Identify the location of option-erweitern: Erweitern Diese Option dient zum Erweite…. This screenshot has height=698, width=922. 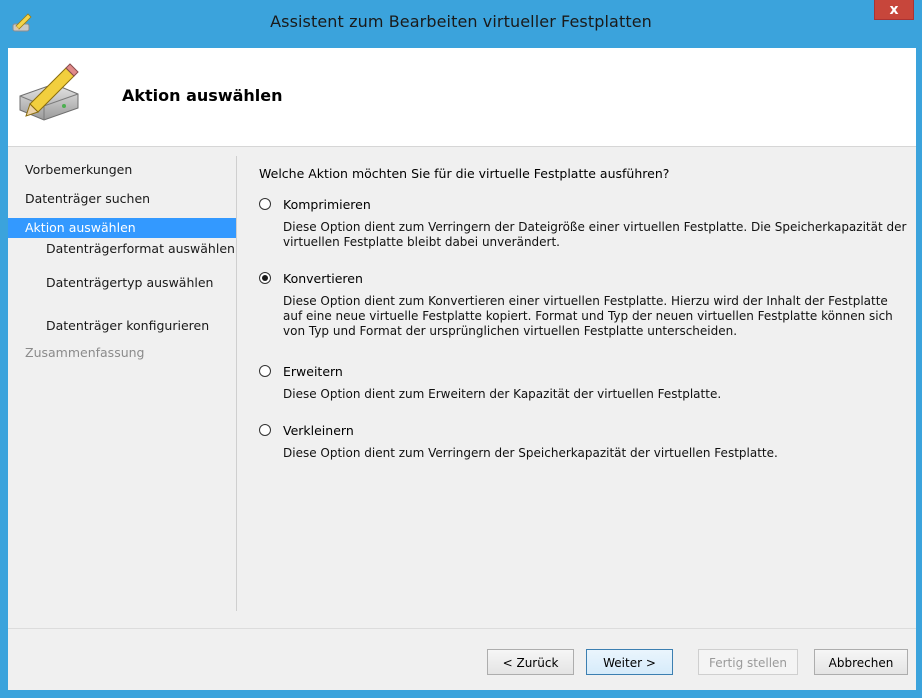
(584, 382).